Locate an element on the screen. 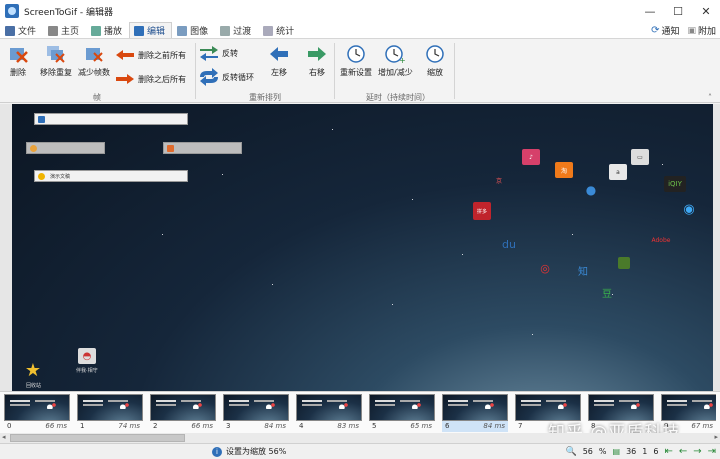 The width and height of the screenshot is (720, 459). yoyo-button: 反转循环 is located at coordinates (226, 77).